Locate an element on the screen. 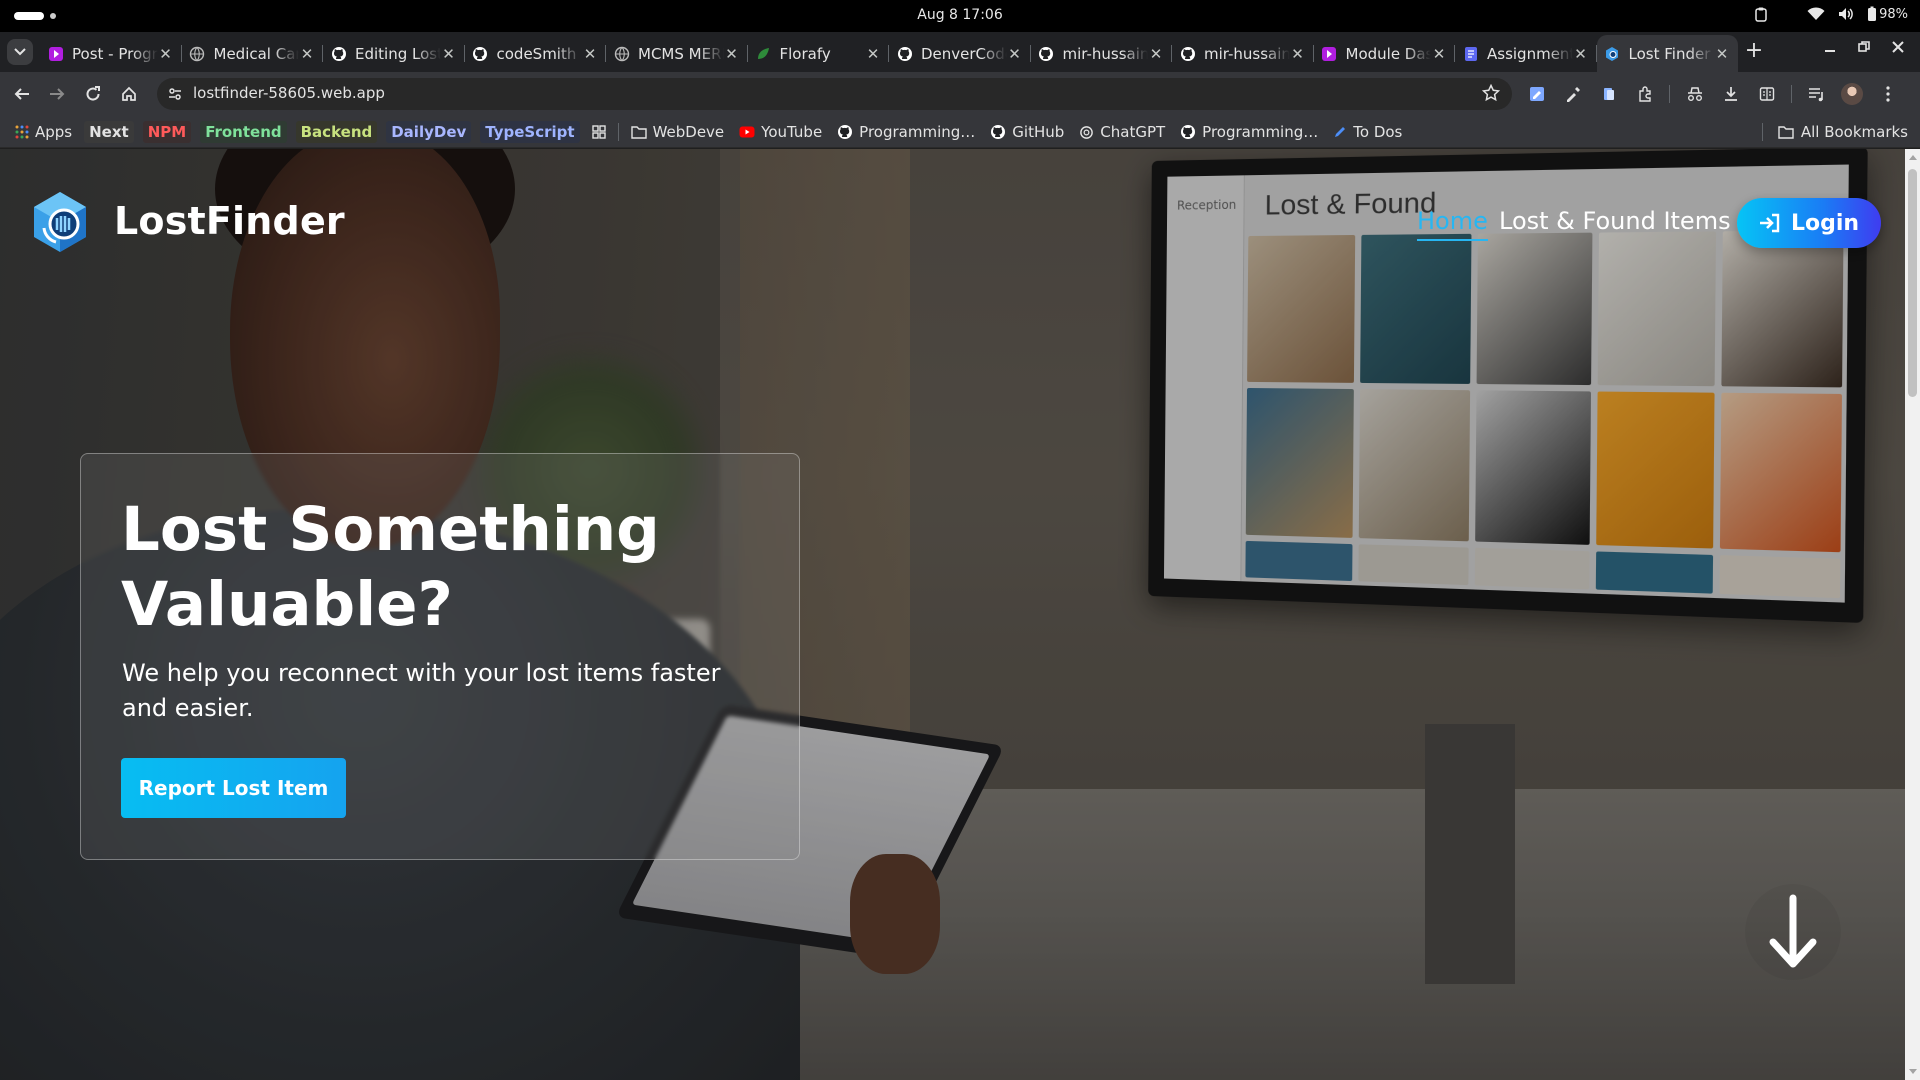 The height and width of the screenshot is (1080, 1920). browser-tab: Editing LostFinder✕ is located at coordinates (394, 53).